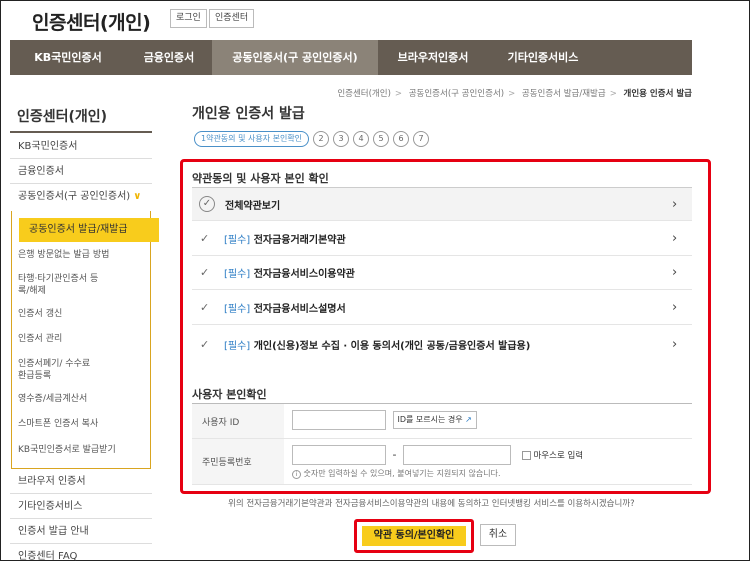 The height and width of the screenshot is (561, 750). Describe the element at coordinates (296, 474) in the screenshot. I see `info-icon: i` at that location.